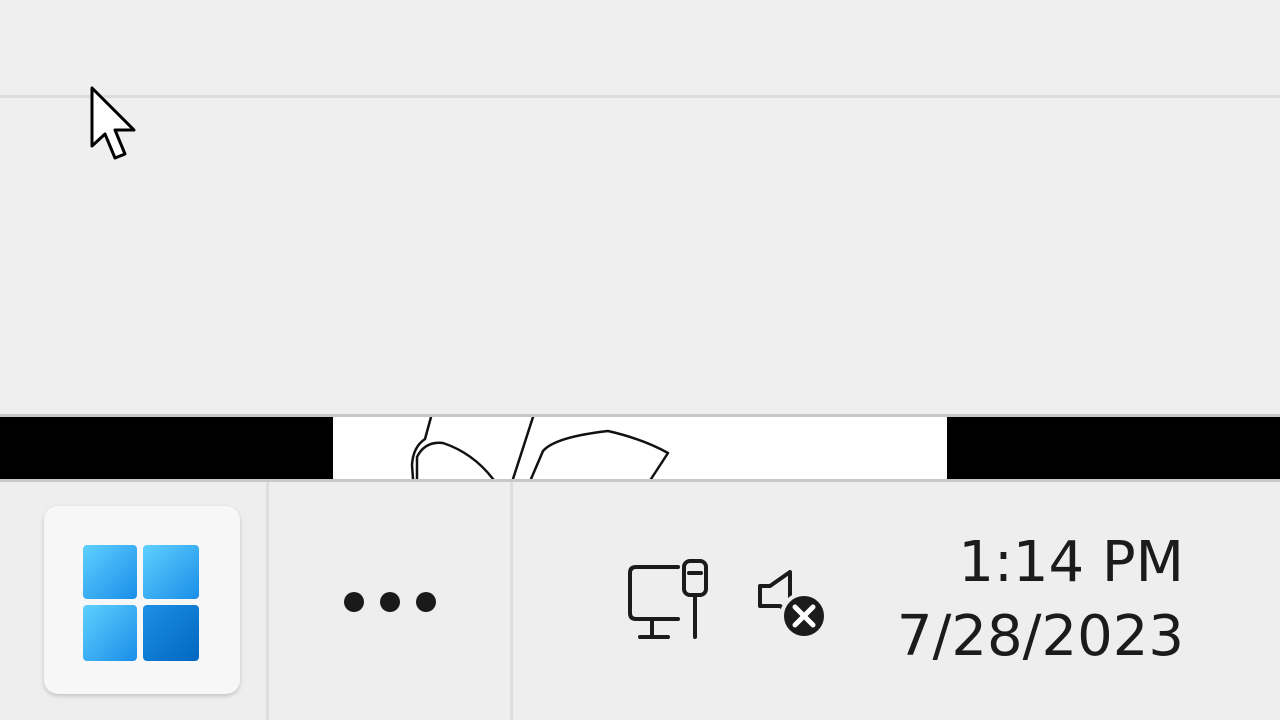  Describe the element at coordinates (540, 448) in the screenshot. I see `sketch-drawing` at that location.